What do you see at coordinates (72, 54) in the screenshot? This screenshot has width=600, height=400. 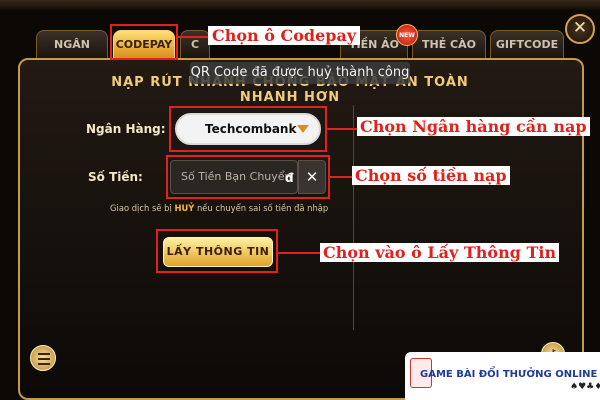 I see `tab-ngan-hang: NGÂN HÀNG` at bounding box center [72, 54].